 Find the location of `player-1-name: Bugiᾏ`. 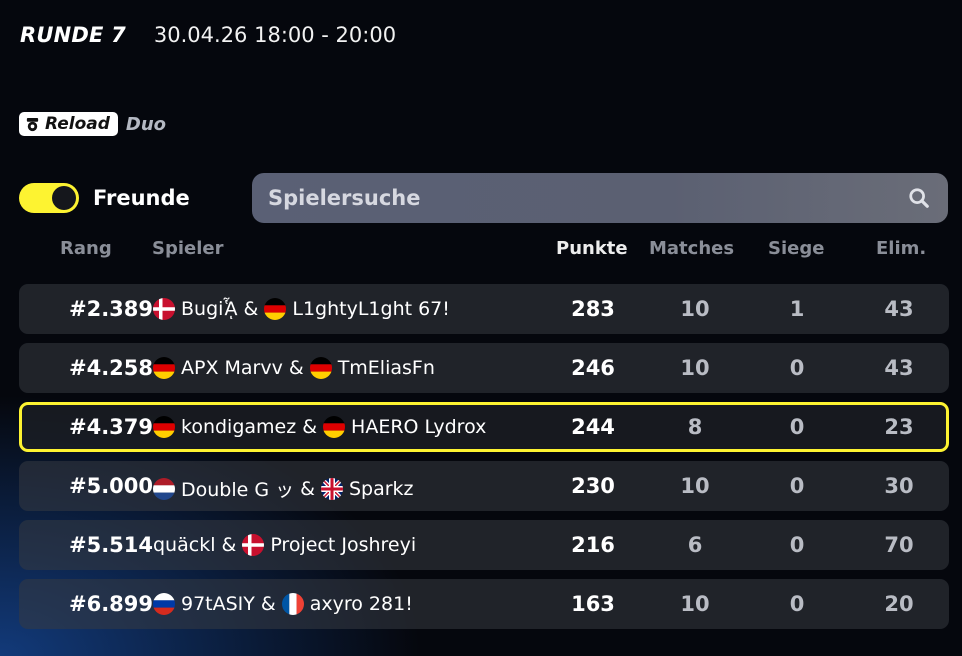

player-1-name: Bugiᾏ is located at coordinates (209, 309).